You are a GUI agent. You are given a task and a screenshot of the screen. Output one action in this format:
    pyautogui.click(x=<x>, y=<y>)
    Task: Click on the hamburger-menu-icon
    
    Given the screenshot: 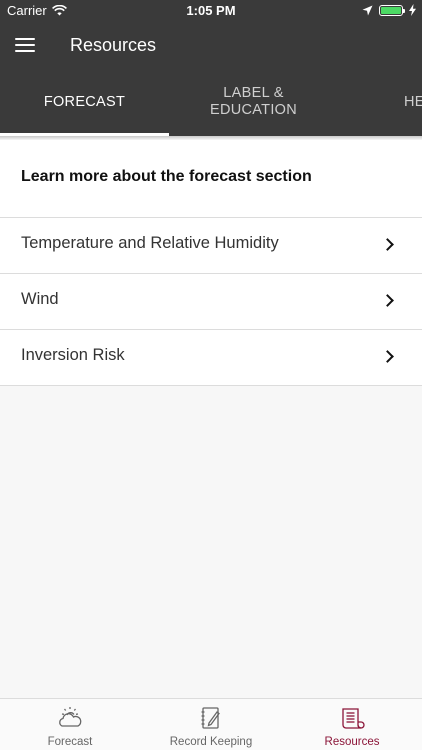 What is the action you would take?
    pyautogui.click(x=25, y=45)
    